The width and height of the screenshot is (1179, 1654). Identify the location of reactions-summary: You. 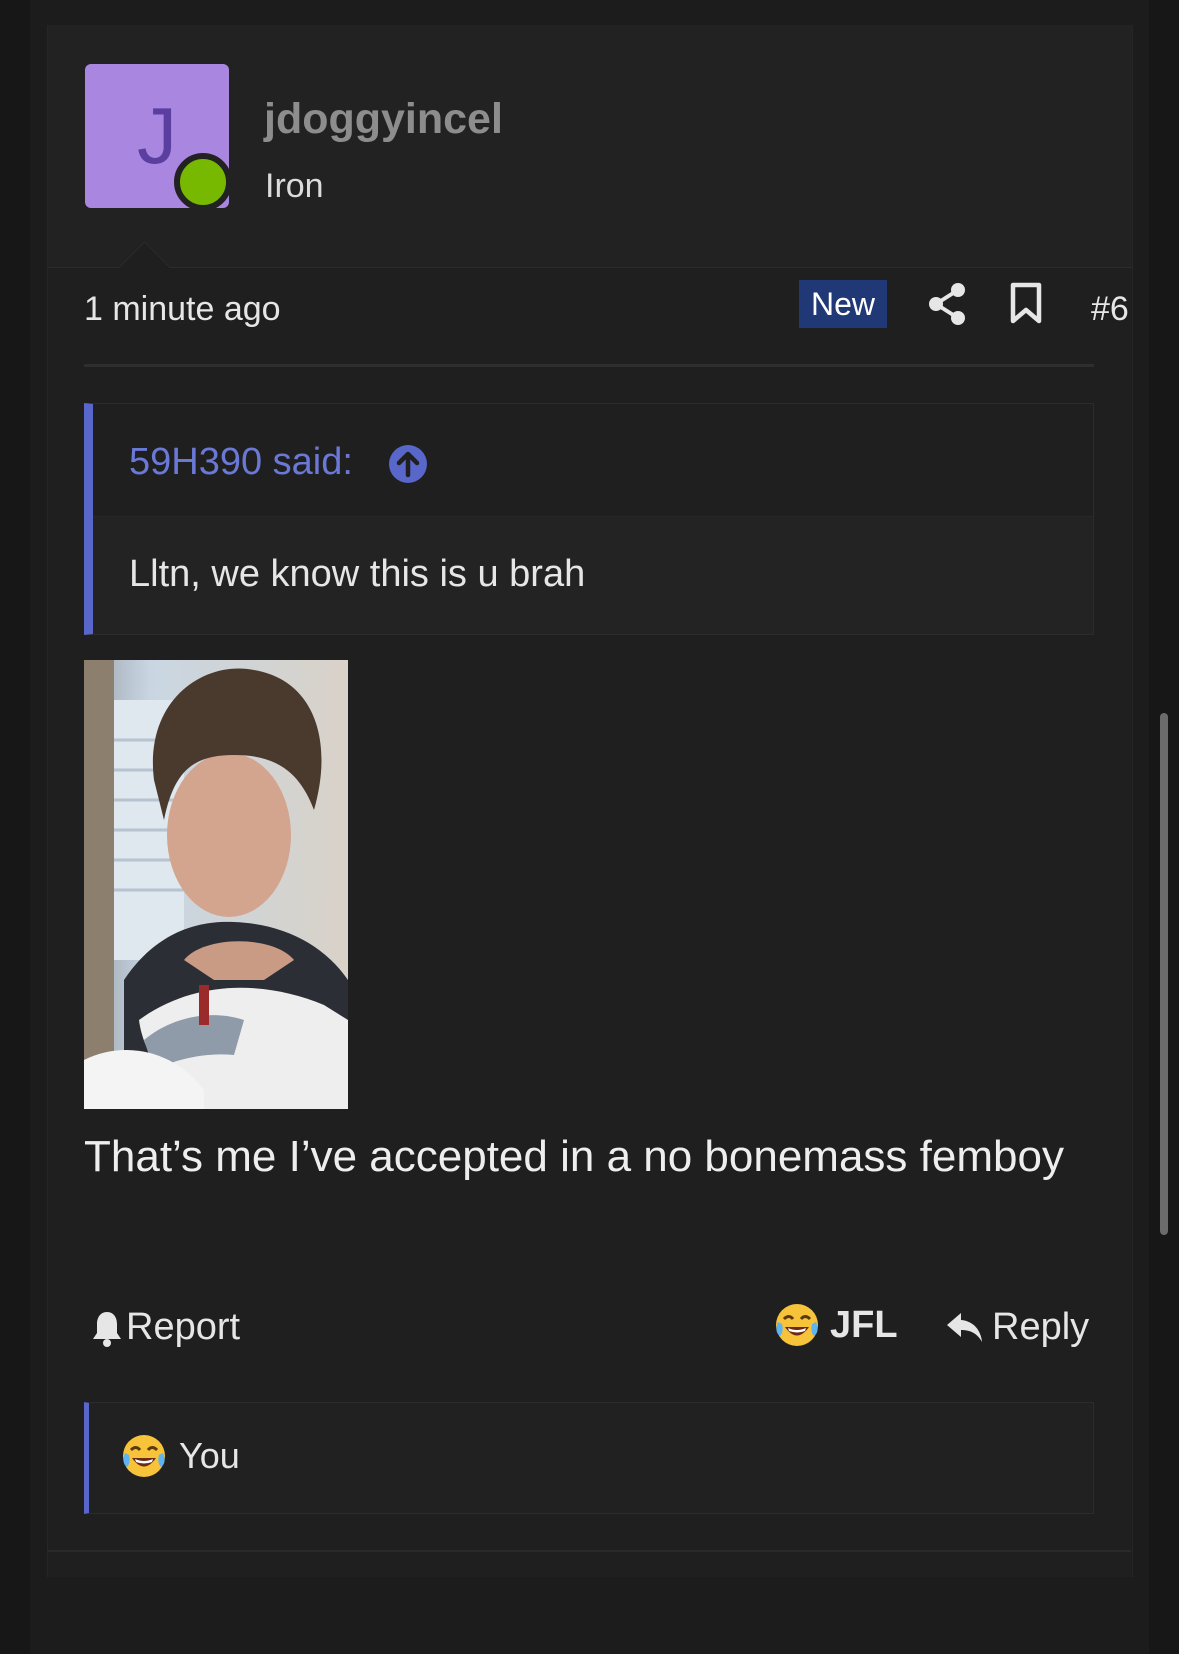
(180, 1456).